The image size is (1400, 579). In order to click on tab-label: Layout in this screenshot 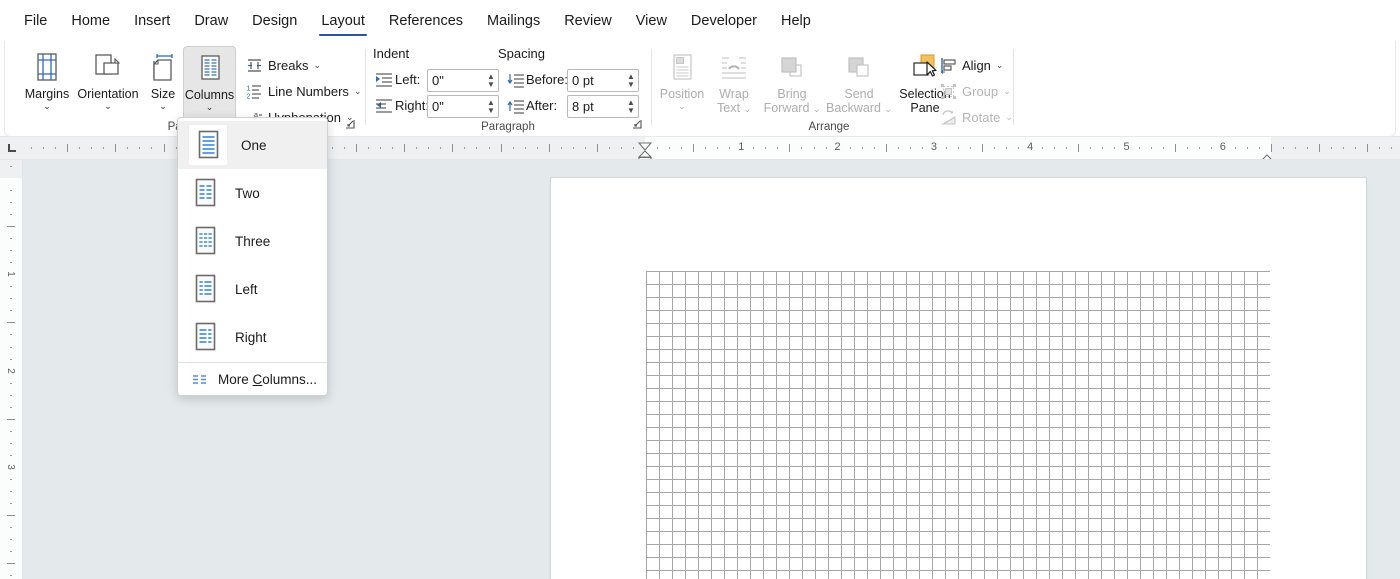, I will do `click(343, 20)`.